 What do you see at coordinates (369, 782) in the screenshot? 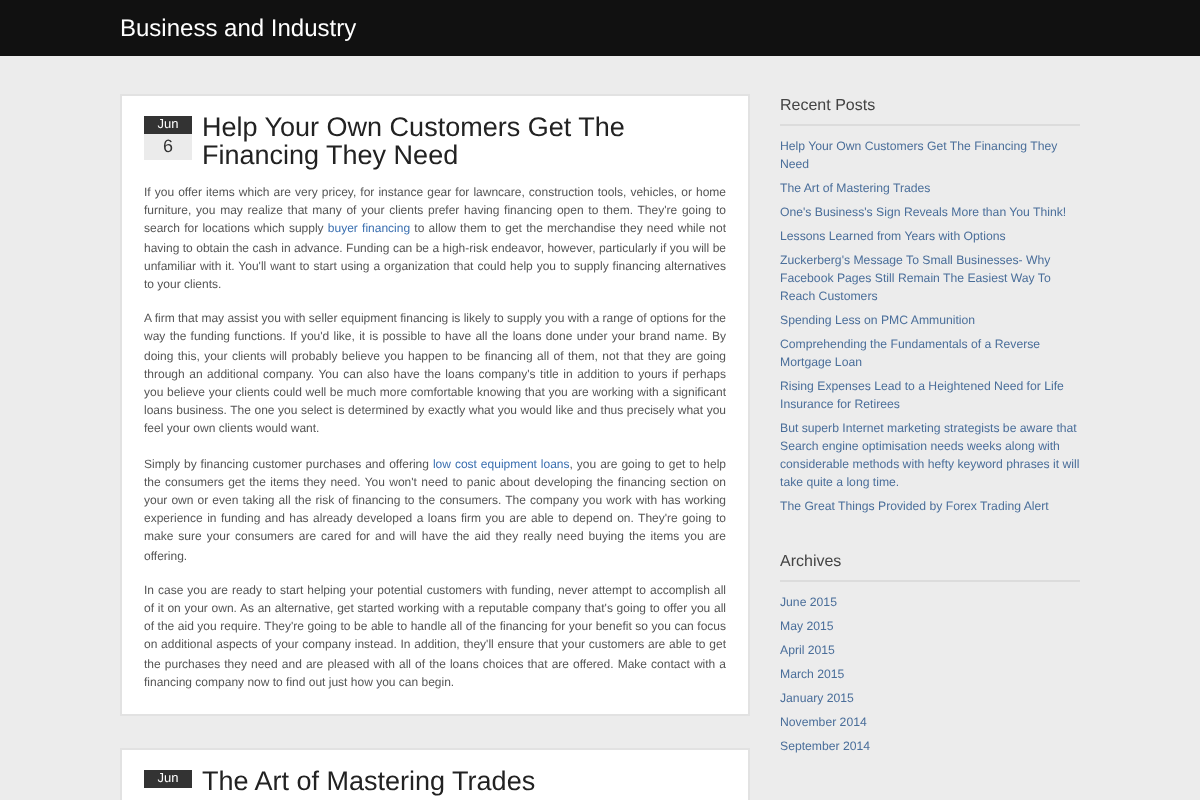
I see `post-title: The Art of Mastering Trades` at bounding box center [369, 782].